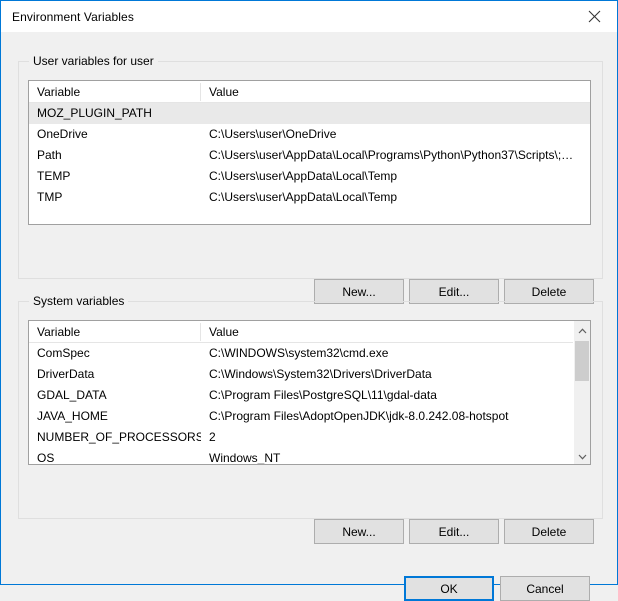 This screenshot has width=618, height=601. What do you see at coordinates (582, 361) in the screenshot?
I see `scrollbar-thumb` at bounding box center [582, 361].